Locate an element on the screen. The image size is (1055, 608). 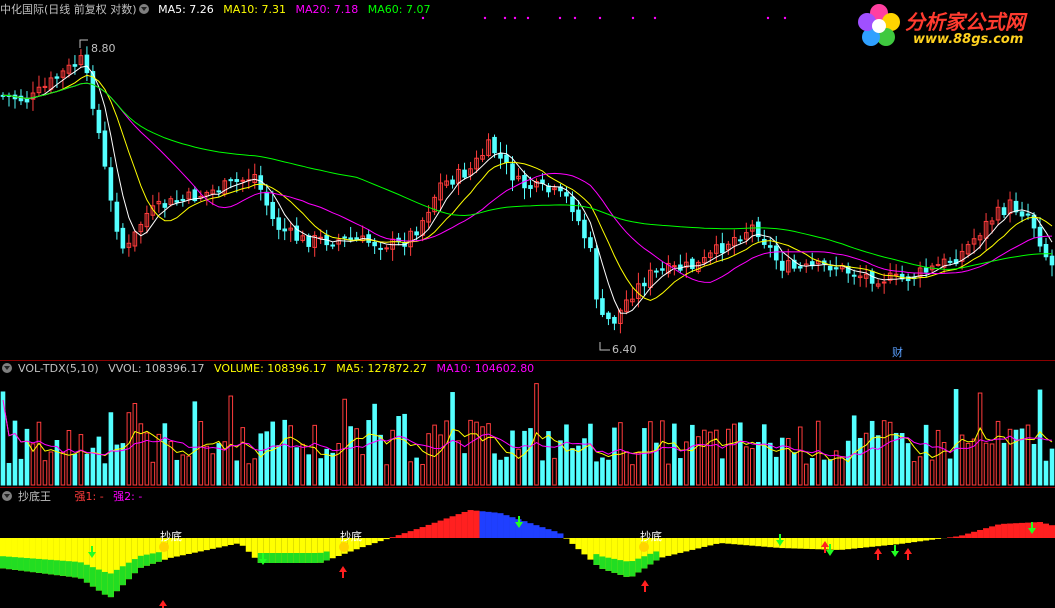
strong2-value: 强2: - is located at coordinates (128, 496).